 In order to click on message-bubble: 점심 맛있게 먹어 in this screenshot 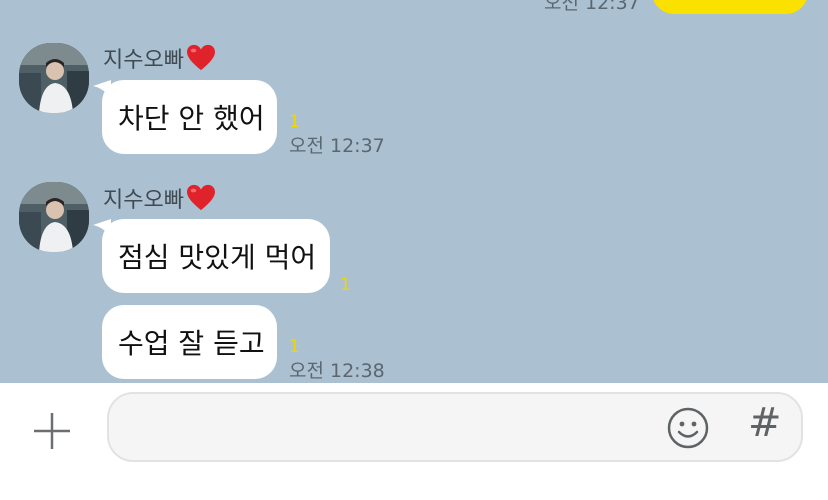, I will do `click(216, 256)`.